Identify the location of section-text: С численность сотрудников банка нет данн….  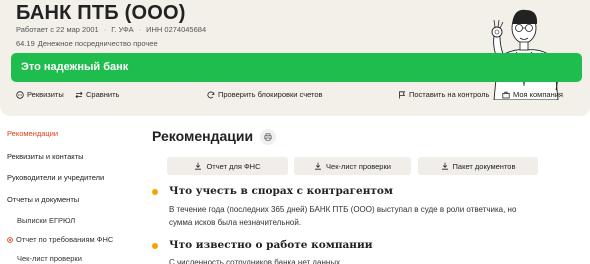
(255, 261).